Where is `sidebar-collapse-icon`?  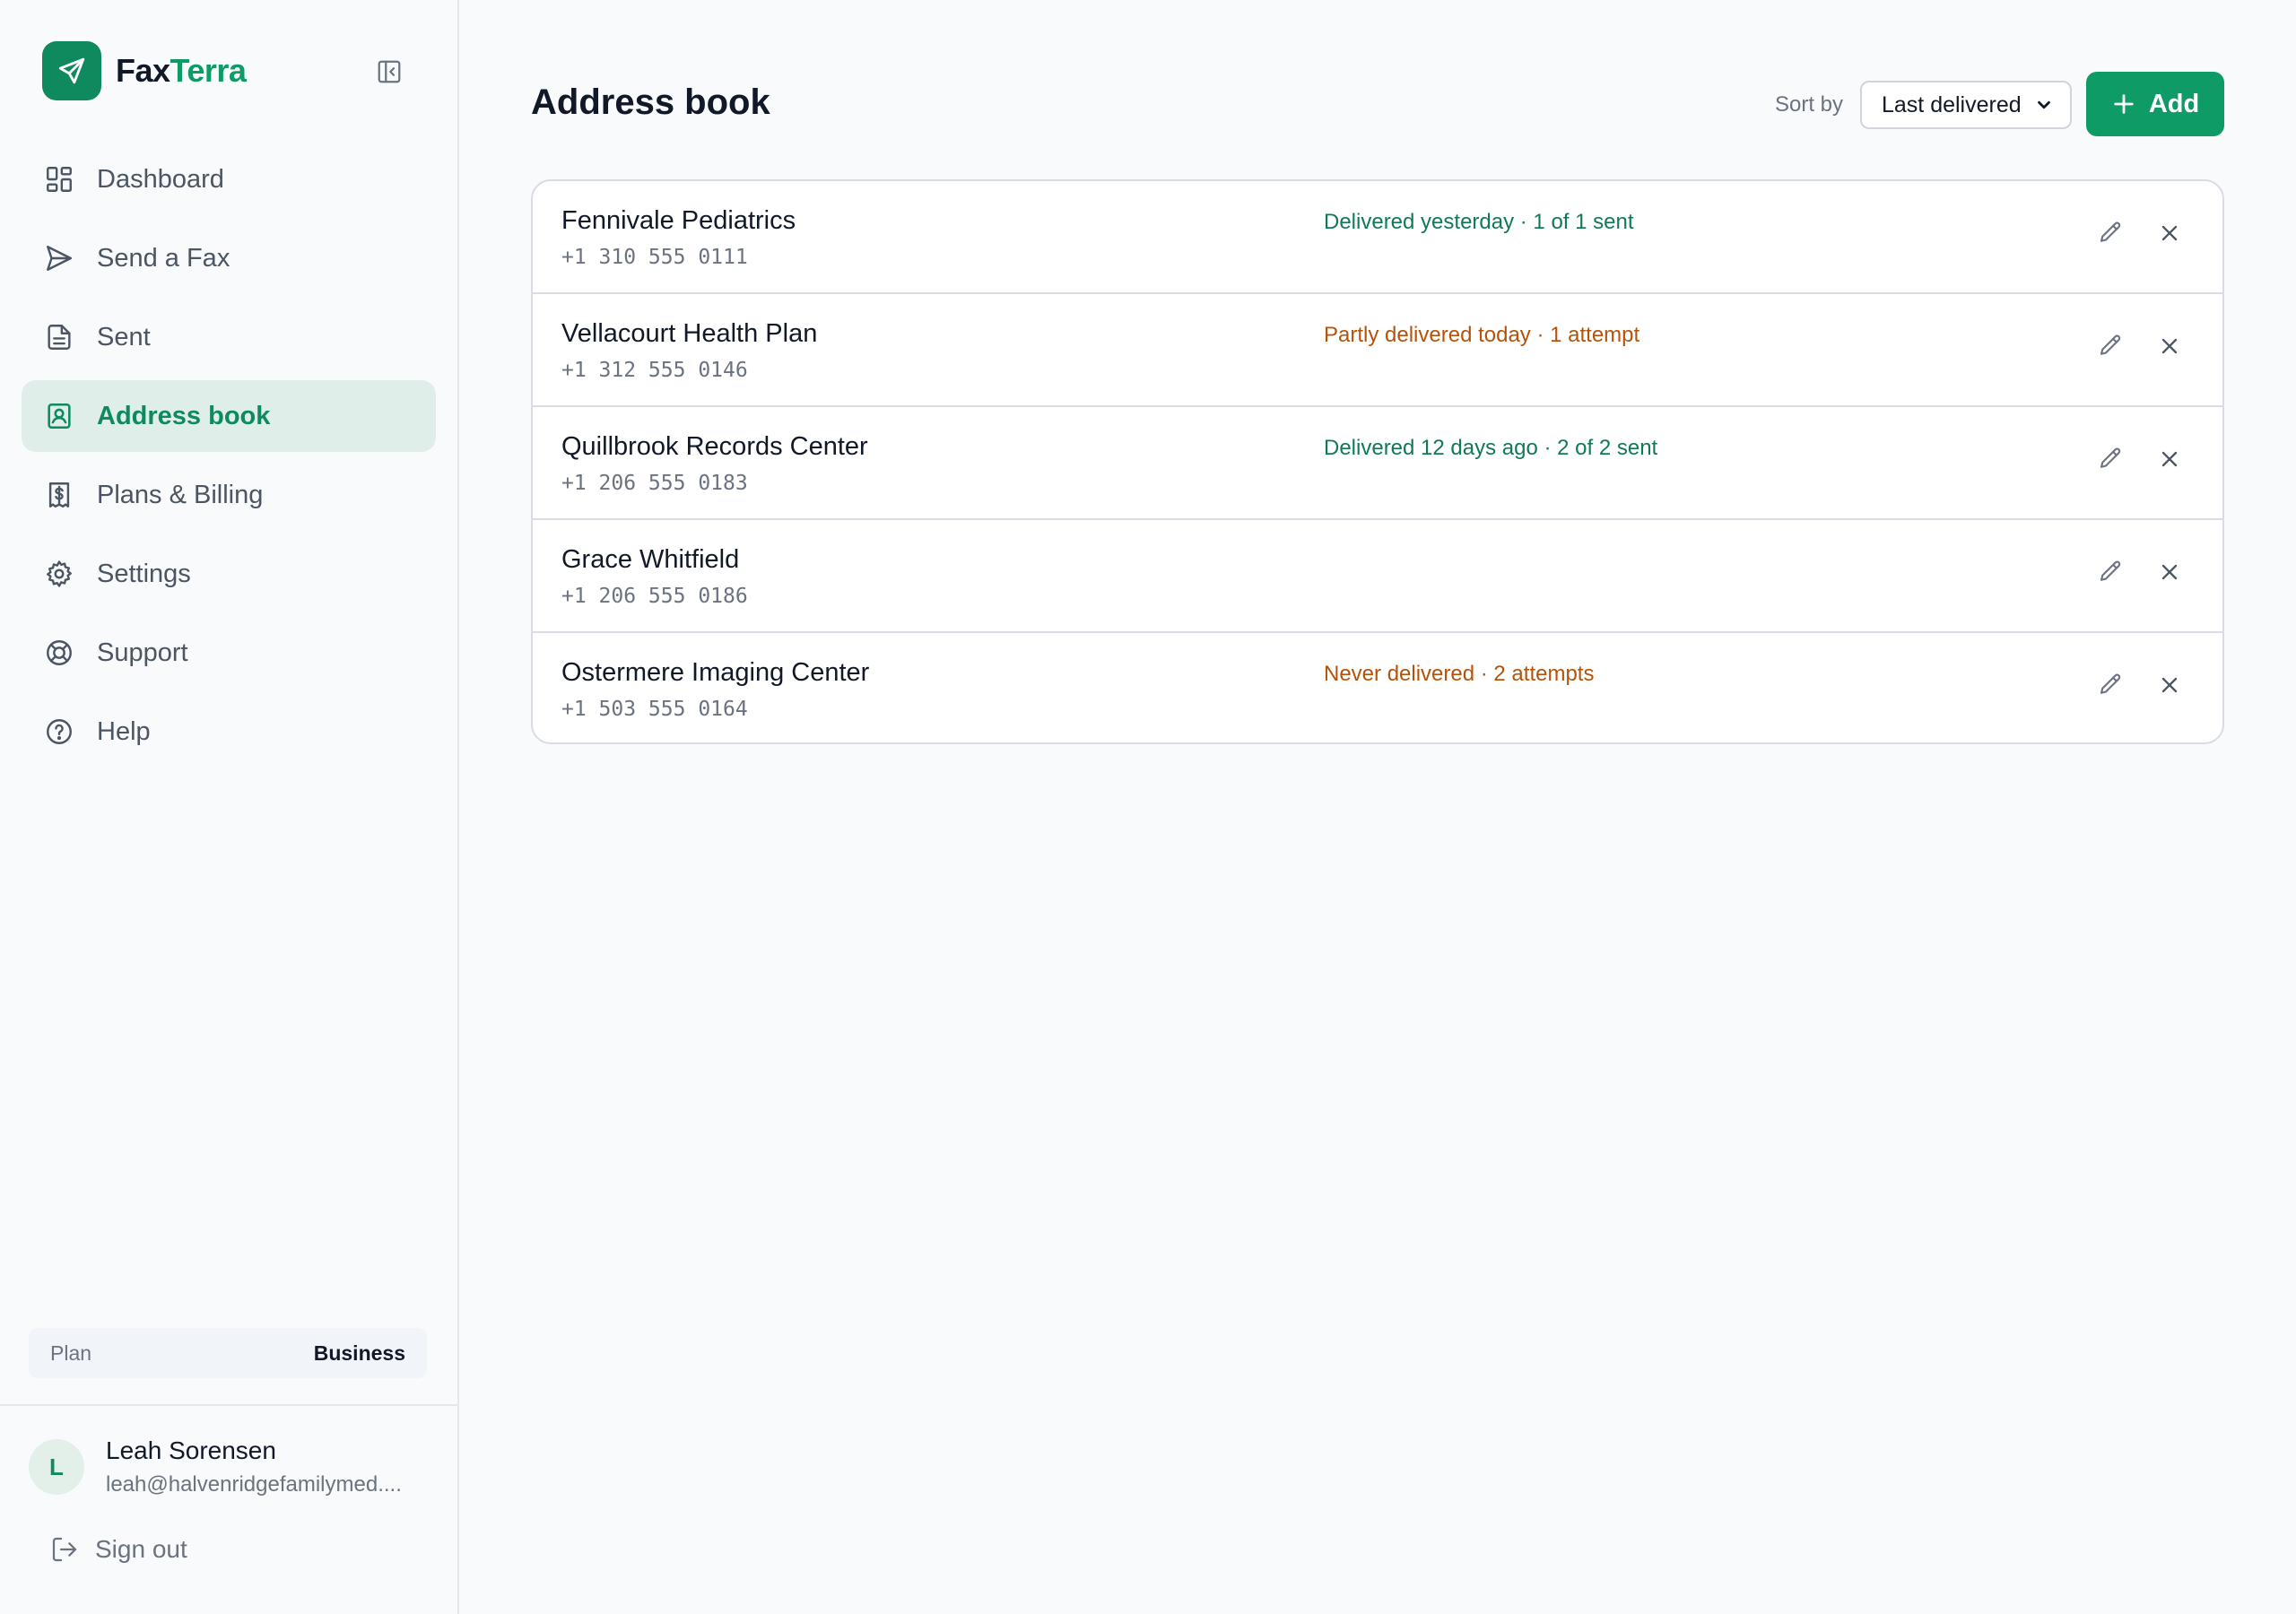 sidebar-collapse-icon is located at coordinates (389, 71).